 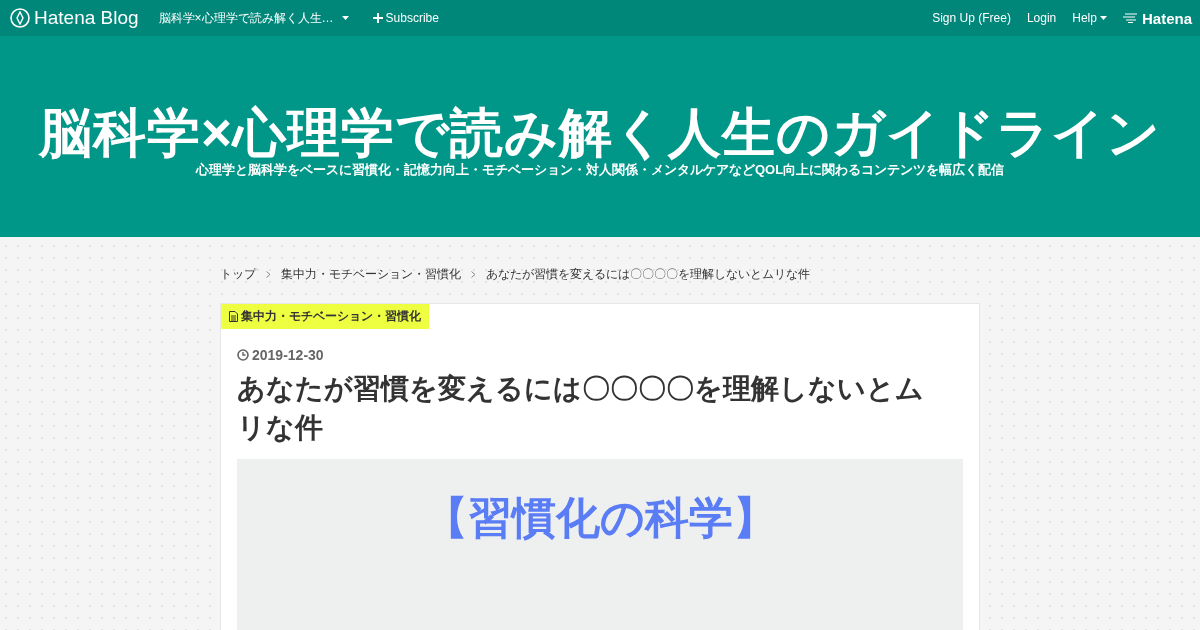 What do you see at coordinates (86, 18) in the screenshot?
I see `logo-text: Hatena Blog` at bounding box center [86, 18].